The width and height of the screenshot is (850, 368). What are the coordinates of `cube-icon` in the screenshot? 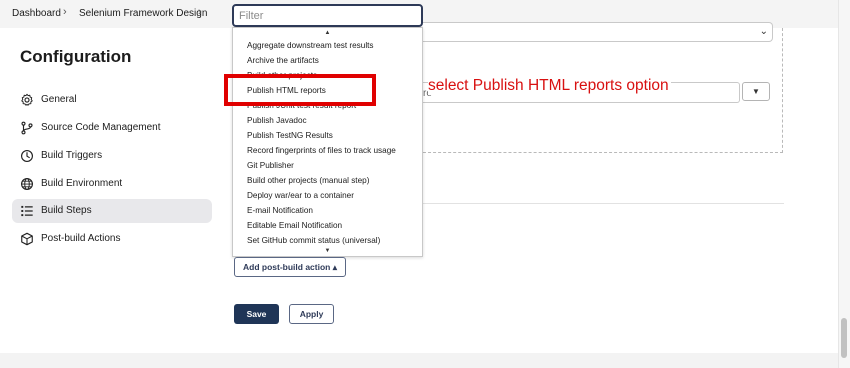 It's located at (27, 239).